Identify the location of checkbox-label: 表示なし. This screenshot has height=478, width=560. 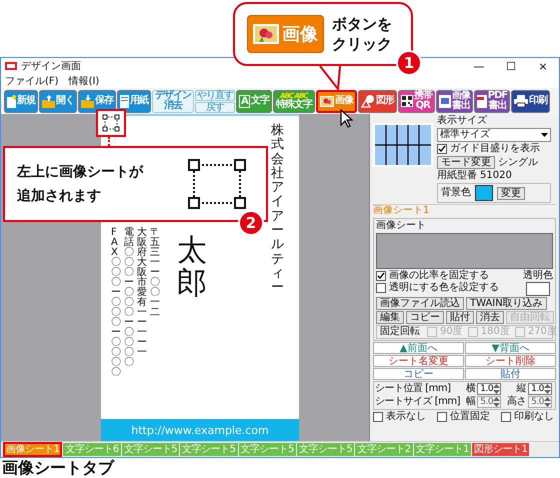
(406, 417).